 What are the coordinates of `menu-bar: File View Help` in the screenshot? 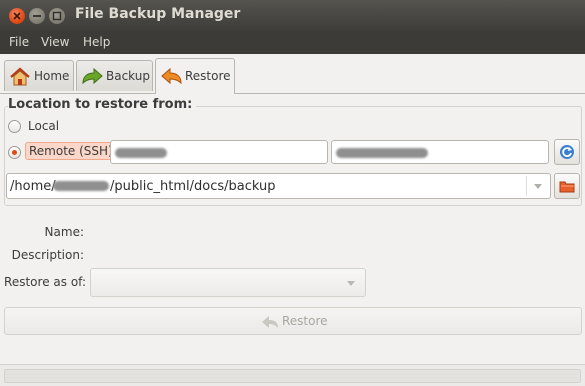 It's located at (292, 42).